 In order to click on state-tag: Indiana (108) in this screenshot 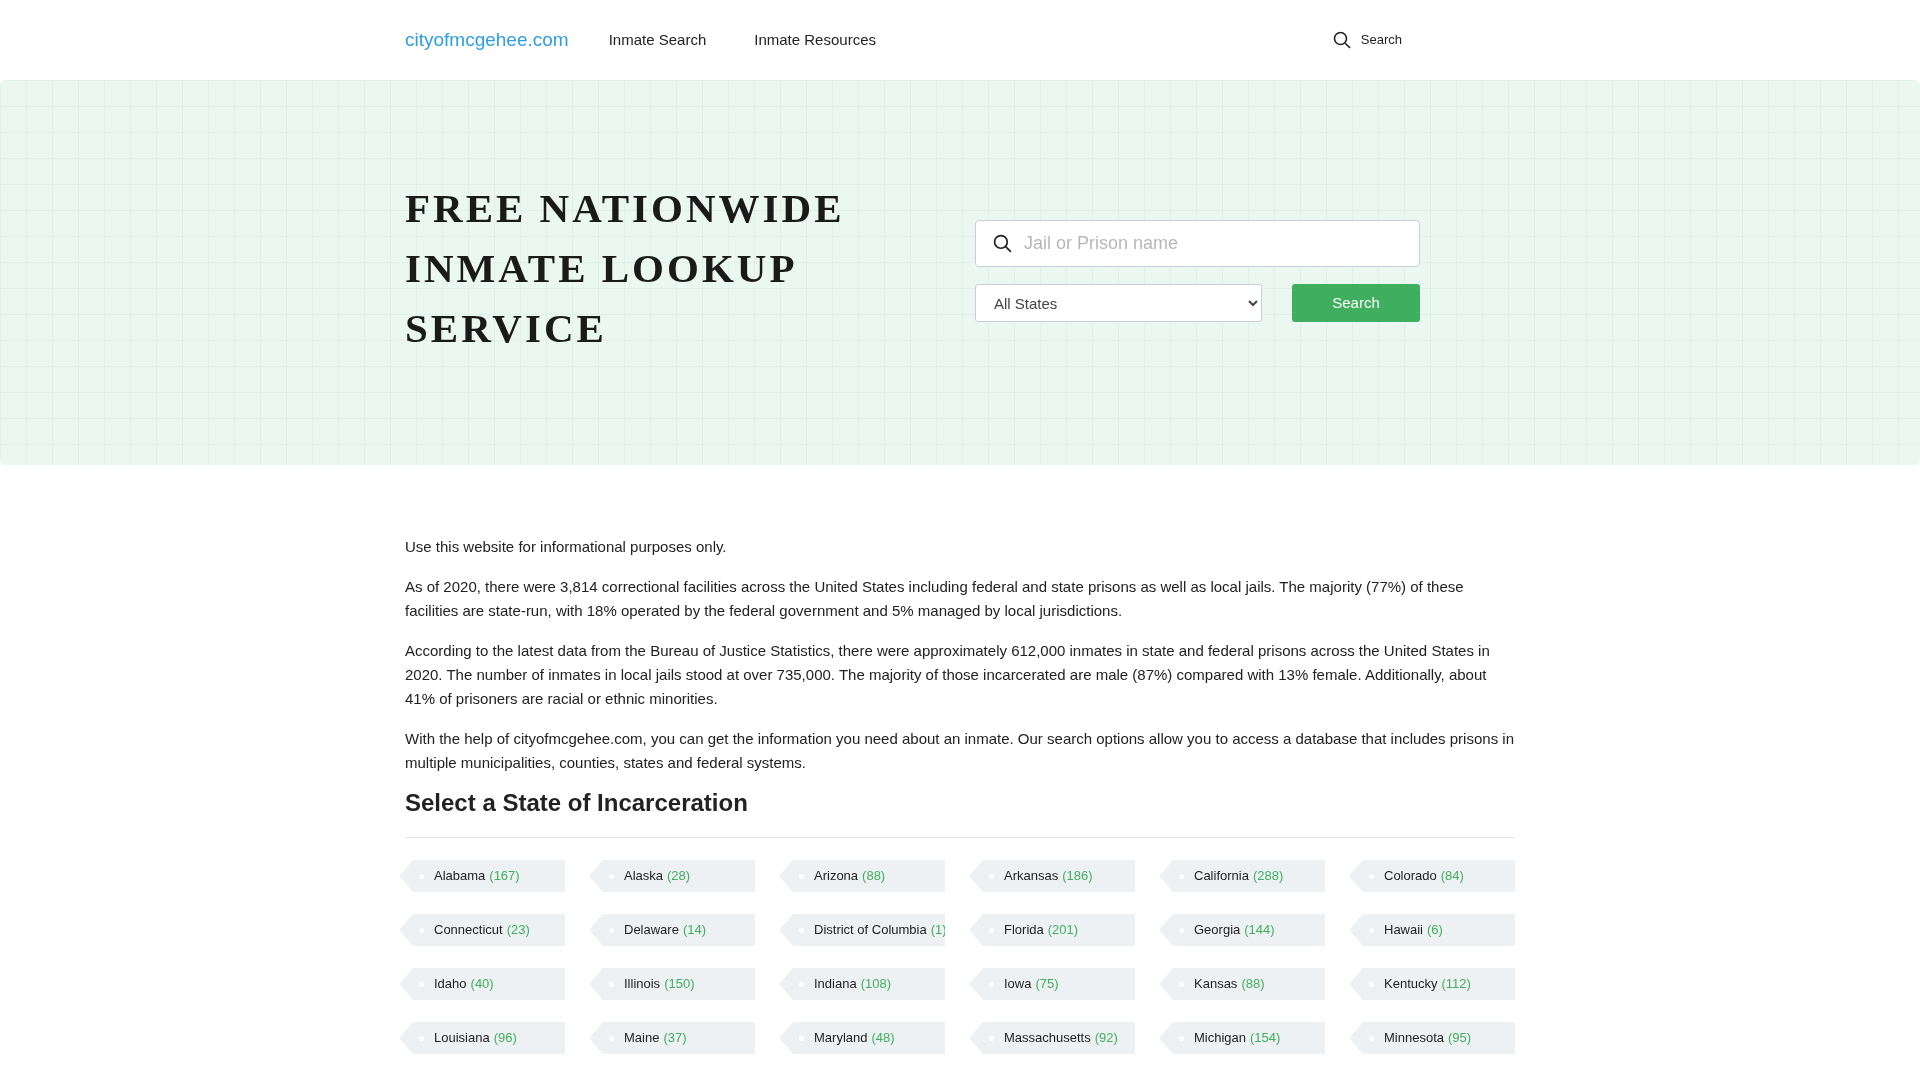, I will do `click(862, 984)`.